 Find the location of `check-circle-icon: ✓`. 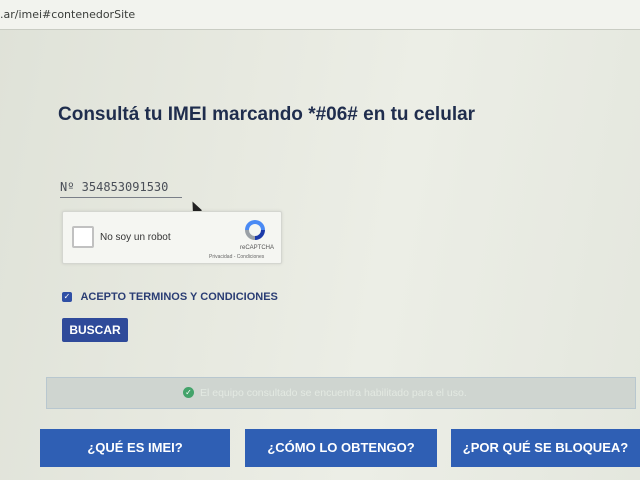

check-circle-icon: ✓ is located at coordinates (188, 392).